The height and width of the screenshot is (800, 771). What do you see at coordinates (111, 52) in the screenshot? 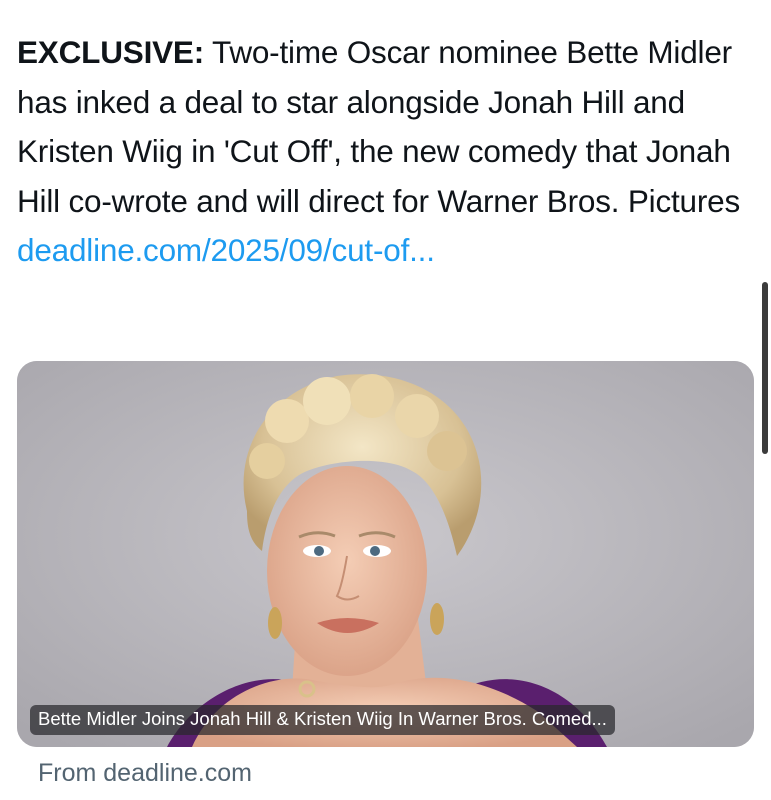
I see `tweet-lead: EXCLUSIVE:` at bounding box center [111, 52].